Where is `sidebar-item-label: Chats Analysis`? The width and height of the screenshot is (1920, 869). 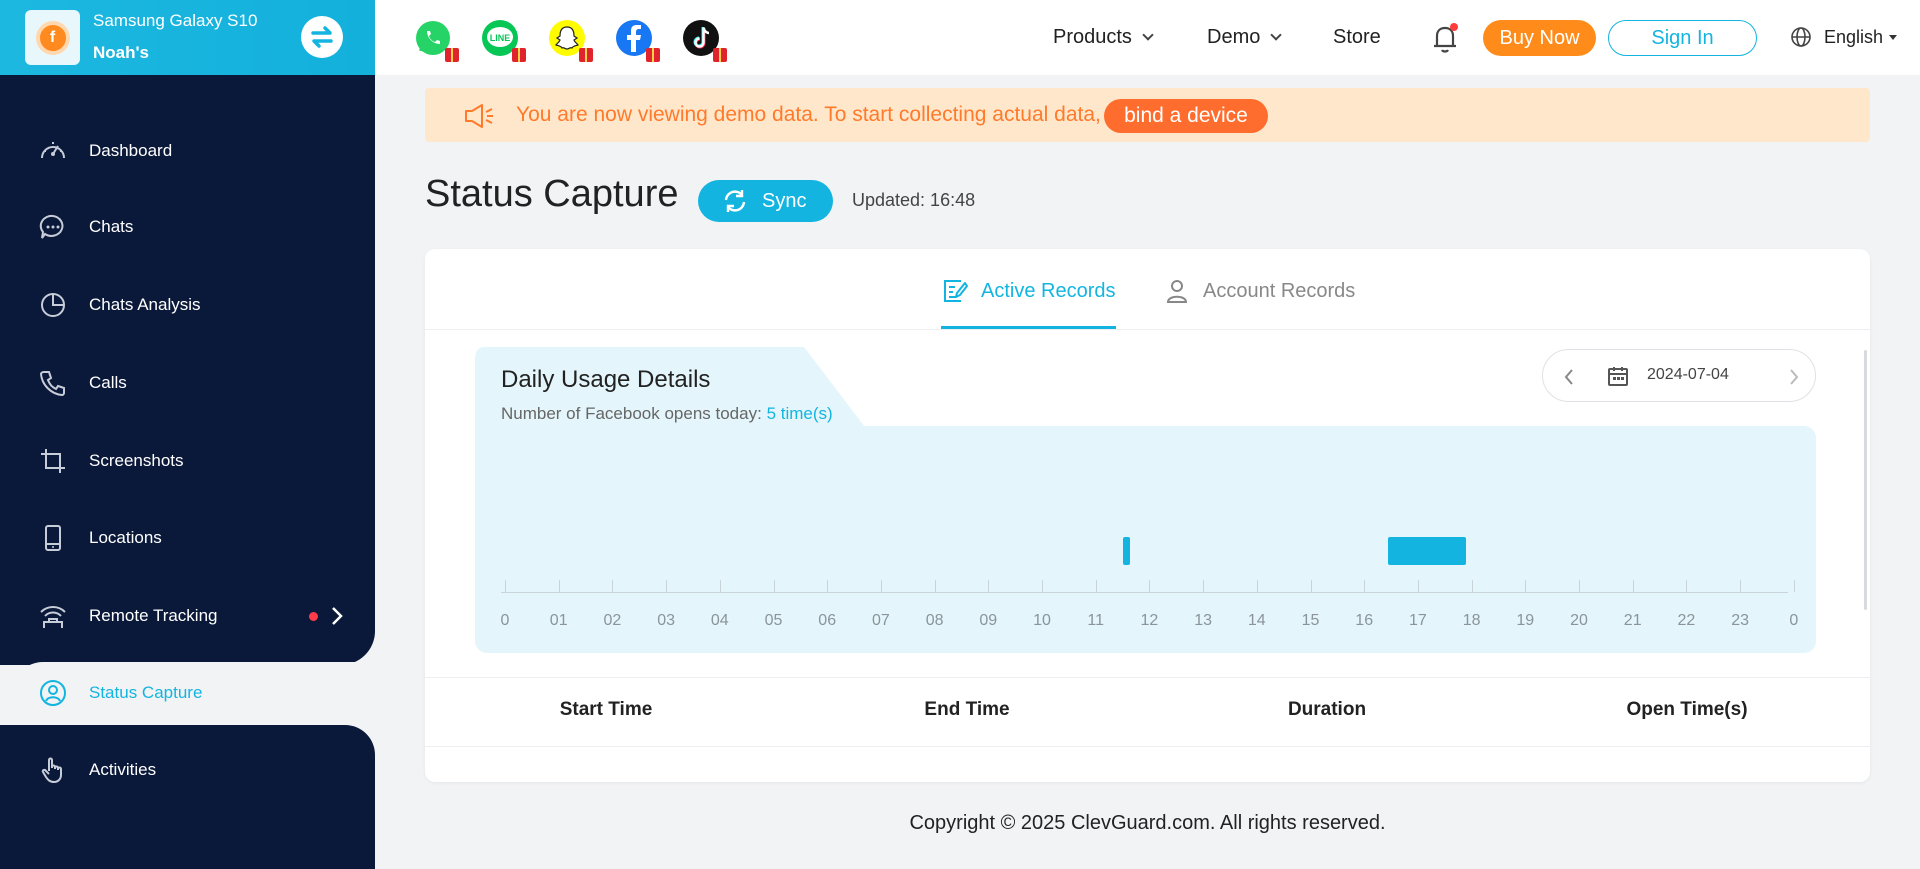
sidebar-item-label: Chats Analysis is located at coordinates (145, 304).